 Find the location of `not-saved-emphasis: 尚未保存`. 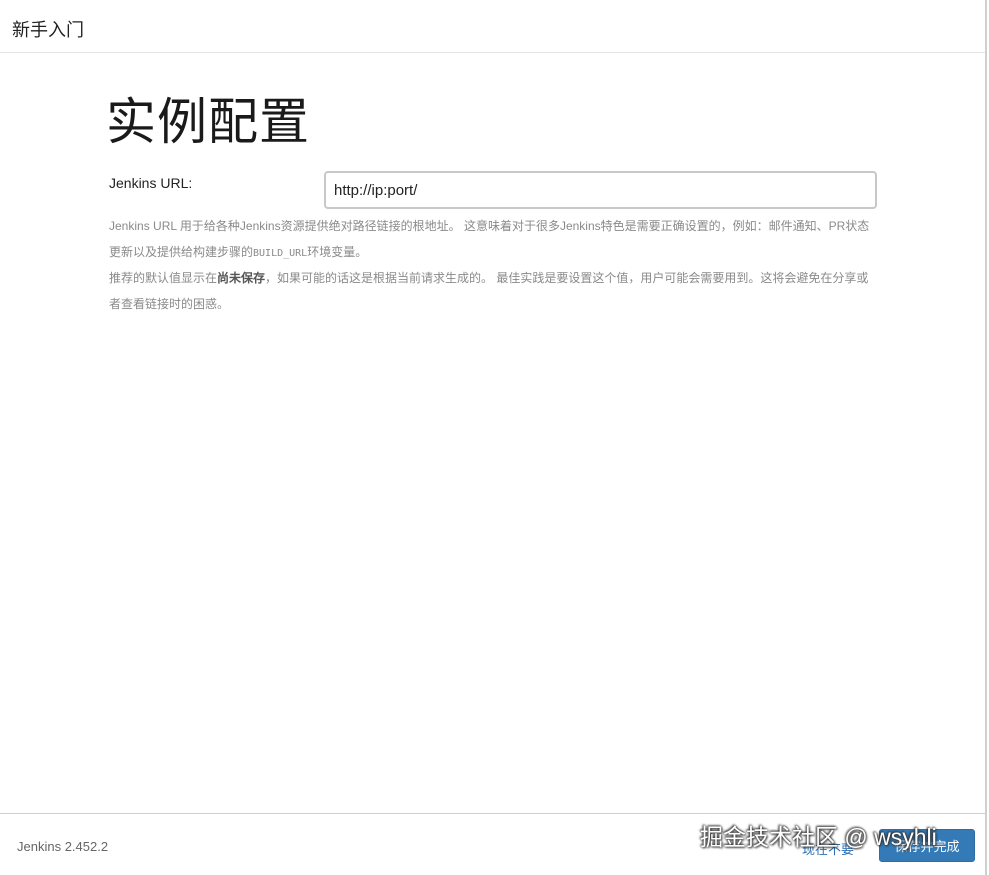

not-saved-emphasis: 尚未保存 is located at coordinates (241, 278).